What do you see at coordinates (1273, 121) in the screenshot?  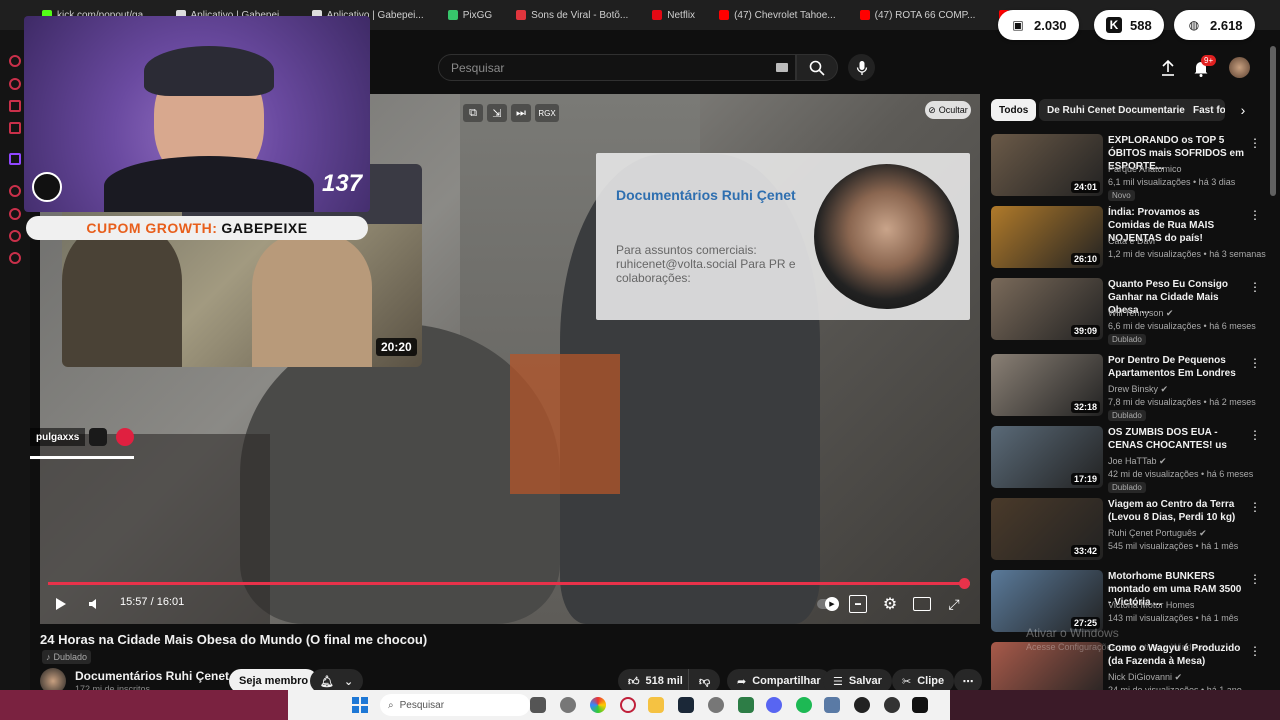 I see `scrollbar` at bounding box center [1273, 121].